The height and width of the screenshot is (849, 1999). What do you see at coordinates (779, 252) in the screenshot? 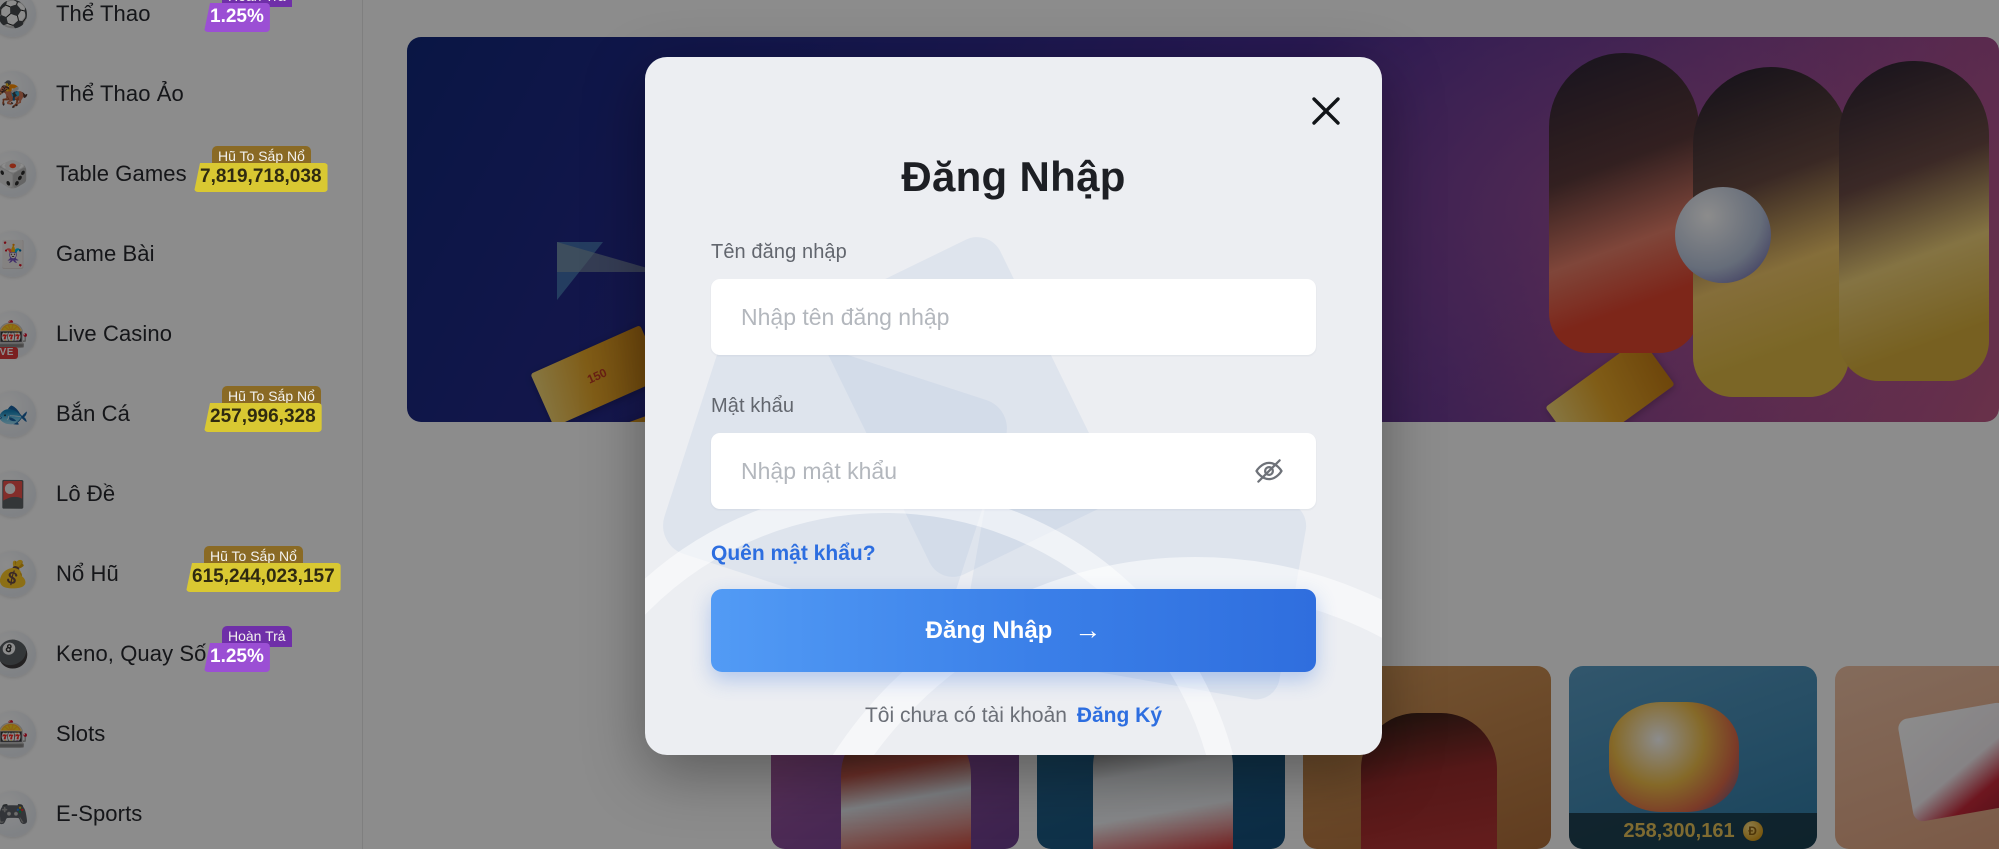
I see `username-label: Tên đăng nhập` at bounding box center [779, 252].